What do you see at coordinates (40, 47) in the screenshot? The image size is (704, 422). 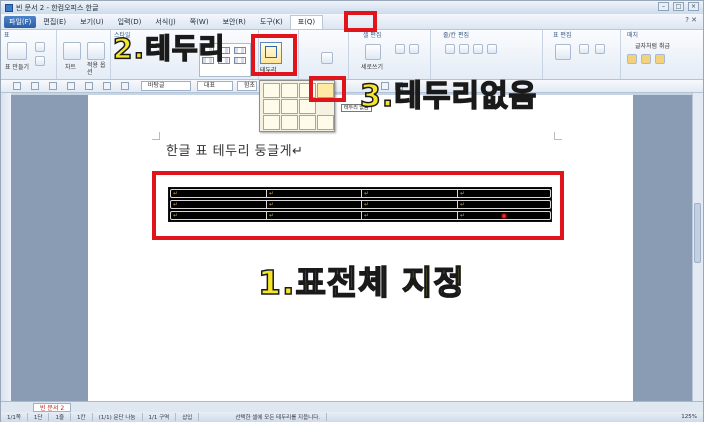 I see `table-small-icon` at bounding box center [40, 47].